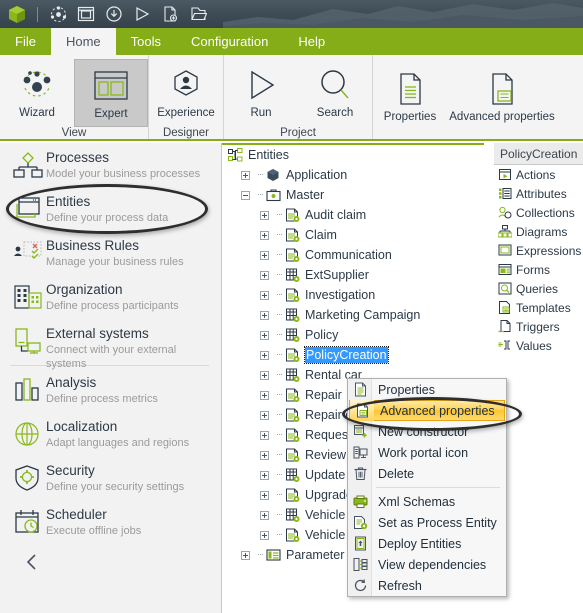 This screenshot has height=613, width=583. What do you see at coordinates (261, 113) in the screenshot?
I see `run-button-label: Run` at bounding box center [261, 113].